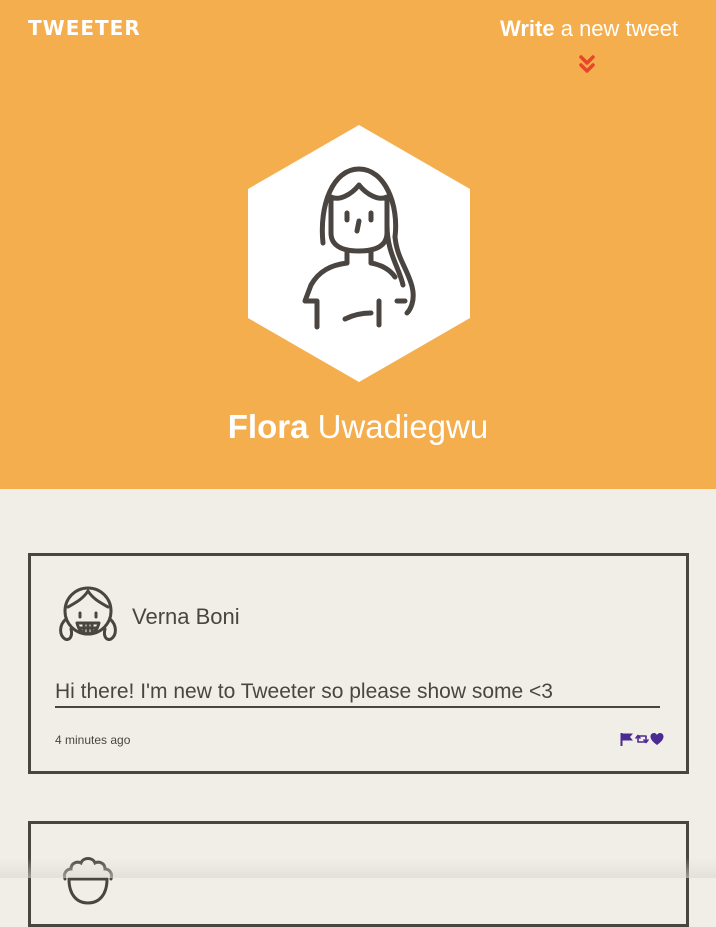 Image resolution: width=716 pixels, height=927 pixels. I want to click on flag-icon, so click(627, 739).